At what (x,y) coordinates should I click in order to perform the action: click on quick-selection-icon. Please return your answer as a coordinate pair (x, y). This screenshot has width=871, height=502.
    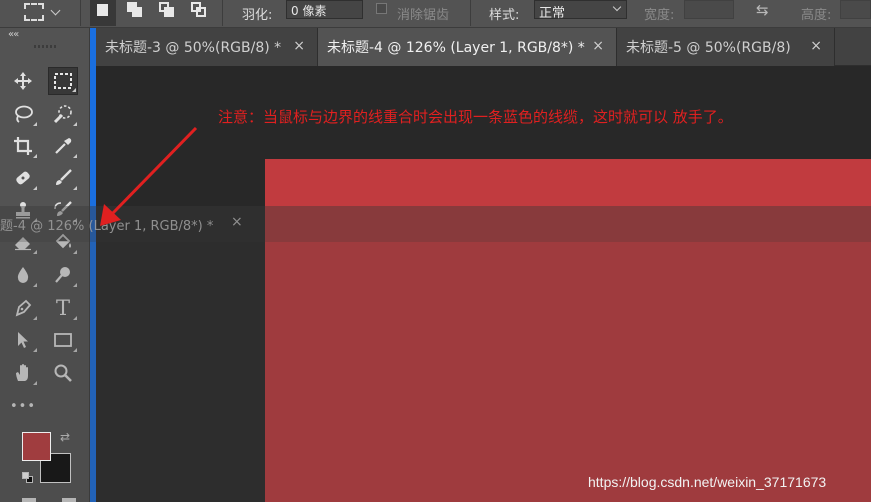
    Looking at the image, I should click on (62, 114).